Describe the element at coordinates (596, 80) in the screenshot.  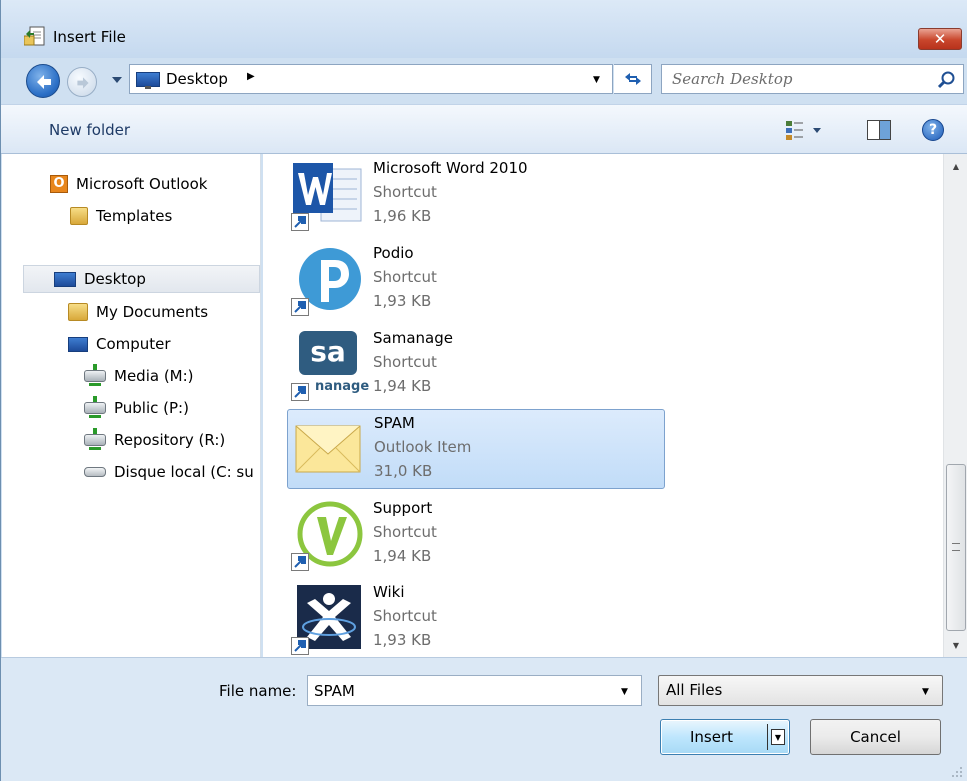
I see `address-dropdown-icon: ▼` at that location.